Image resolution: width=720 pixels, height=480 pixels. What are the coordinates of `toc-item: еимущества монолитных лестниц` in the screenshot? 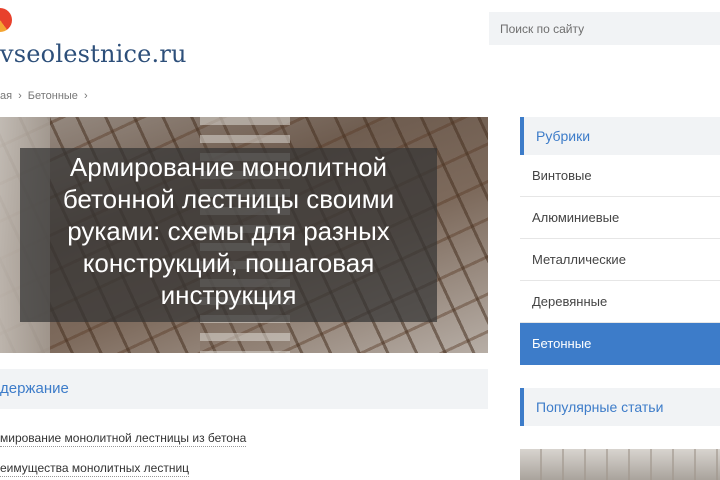 It's located at (95, 469).